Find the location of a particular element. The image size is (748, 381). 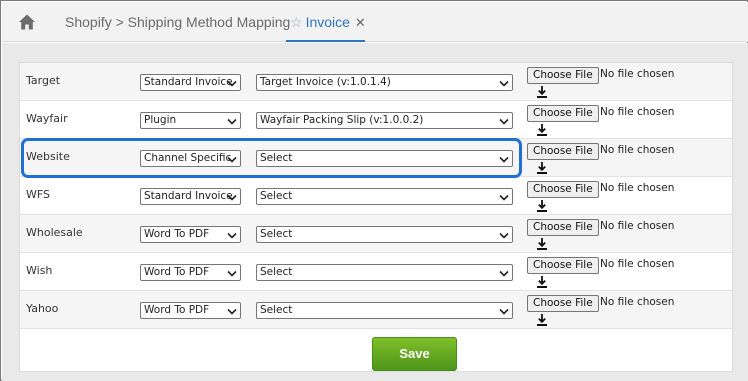

tab-invoice: ☆ Invoice ✕ is located at coordinates (326, 22).